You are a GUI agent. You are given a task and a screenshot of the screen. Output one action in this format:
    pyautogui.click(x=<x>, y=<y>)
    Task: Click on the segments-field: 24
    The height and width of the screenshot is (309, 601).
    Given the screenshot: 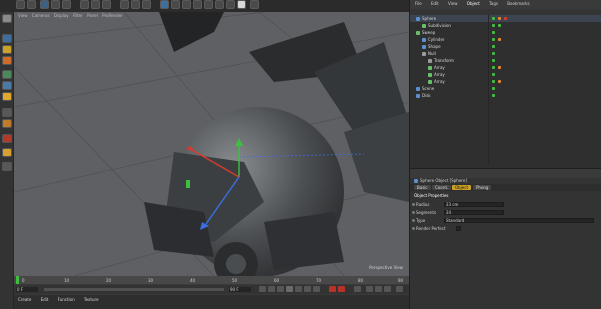 What is the action you would take?
    pyautogui.click(x=474, y=212)
    